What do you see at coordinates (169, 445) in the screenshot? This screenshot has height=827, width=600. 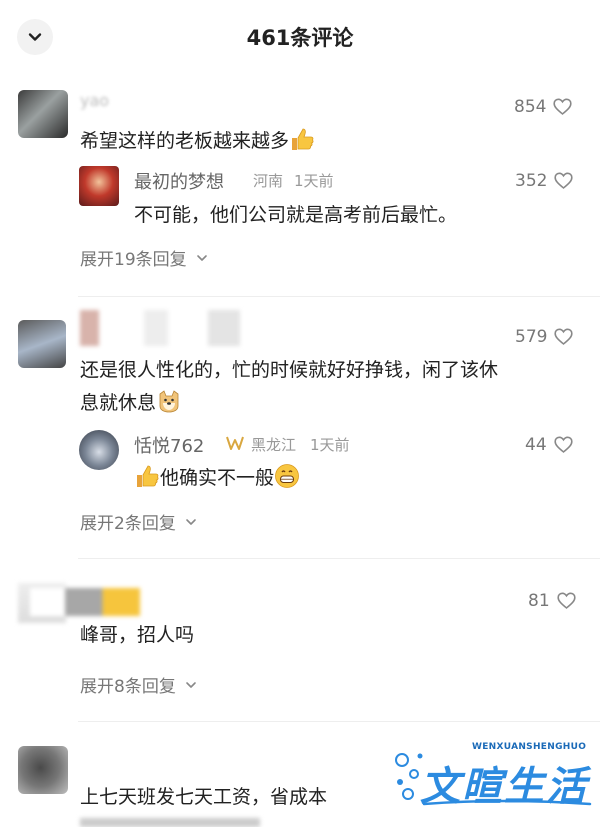 I see `reply-username: 恬悦762` at bounding box center [169, 445].